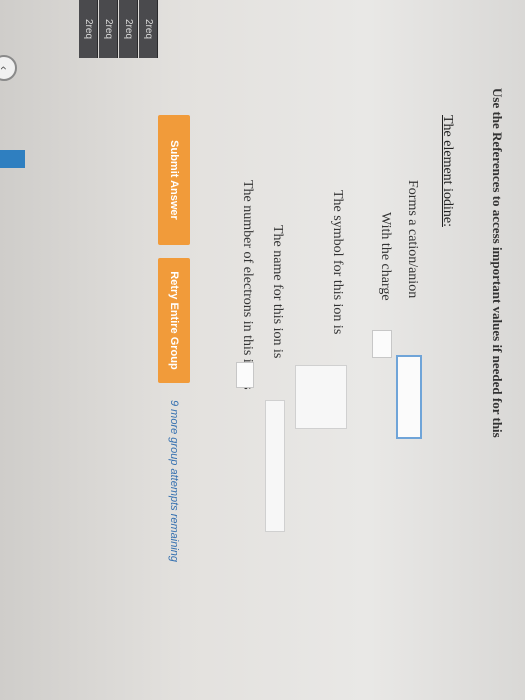 The height and width of the screenshot is (700, 525). What do you see at coordinates (385, 256) in the screenshot?
I see `charge-label: With the charge` at bounding box center [385, 256].